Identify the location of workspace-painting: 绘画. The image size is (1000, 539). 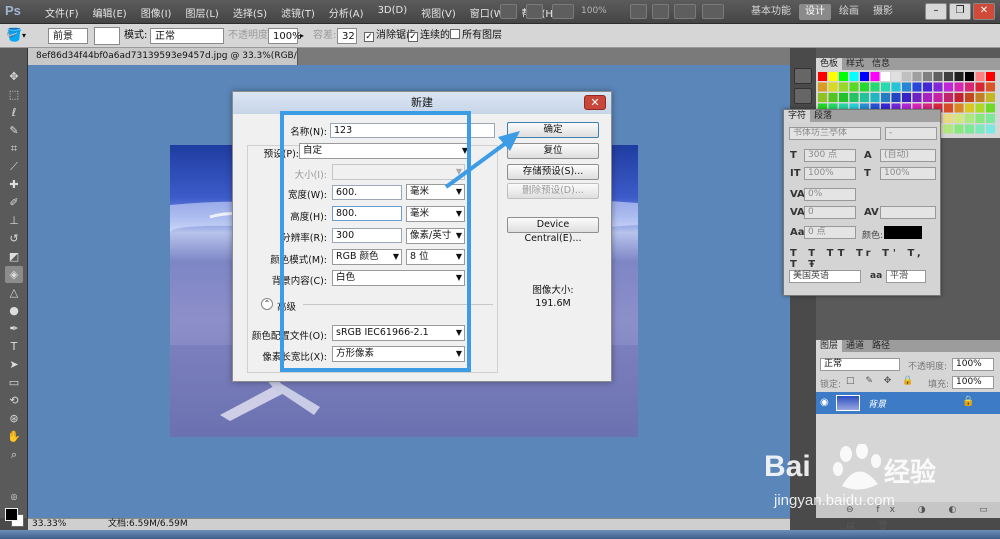
(849, 12).